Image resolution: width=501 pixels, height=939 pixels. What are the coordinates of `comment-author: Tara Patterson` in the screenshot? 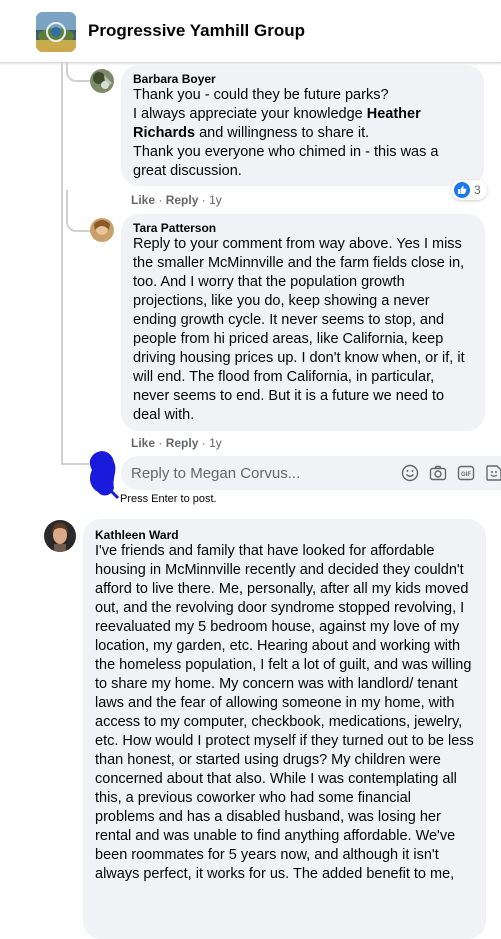 It's located at (303, 228).